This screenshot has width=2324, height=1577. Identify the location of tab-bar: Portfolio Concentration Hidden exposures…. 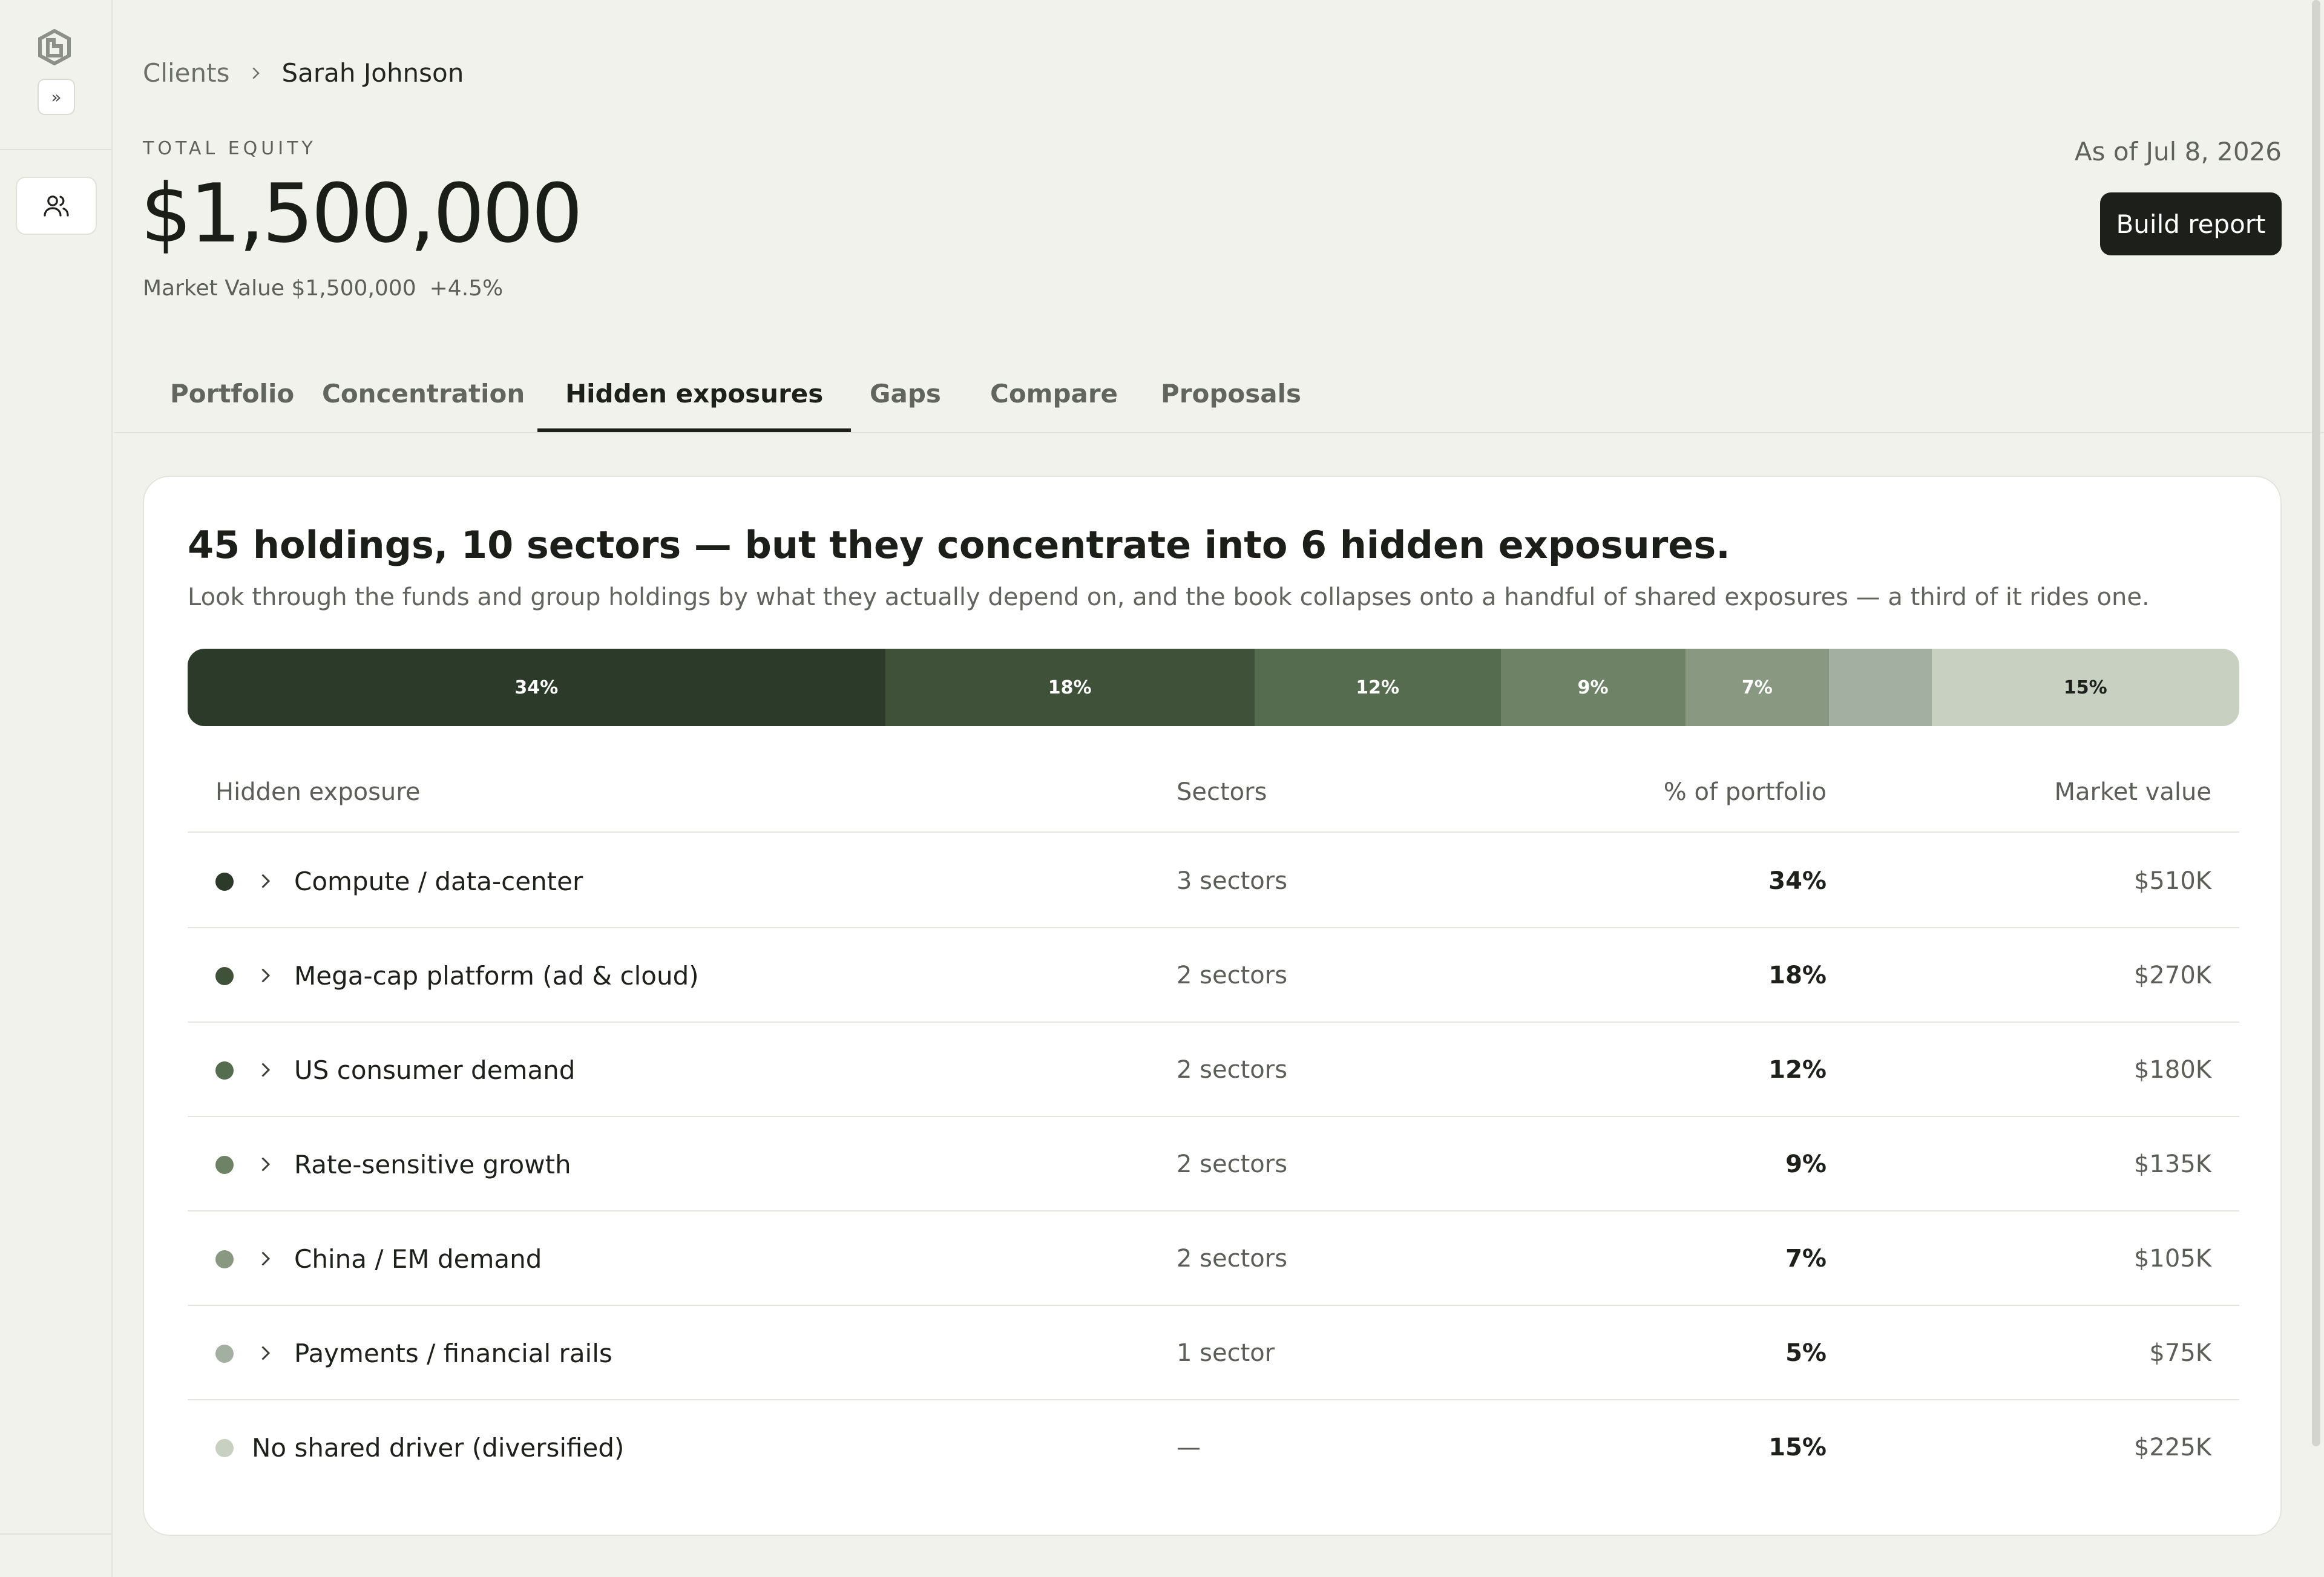
(1219, 401).